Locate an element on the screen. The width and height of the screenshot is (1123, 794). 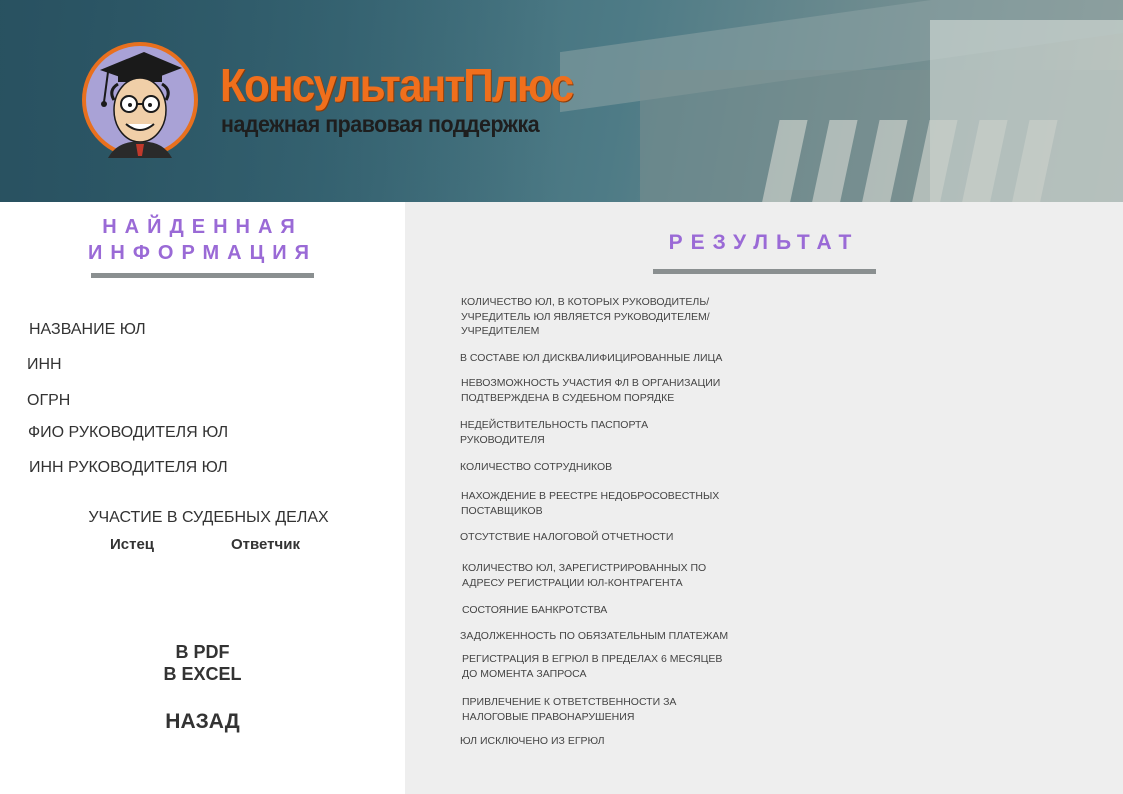
field-company-name: НАЗВАНИЕ ЮЛ is located at coordinates (87, 329).